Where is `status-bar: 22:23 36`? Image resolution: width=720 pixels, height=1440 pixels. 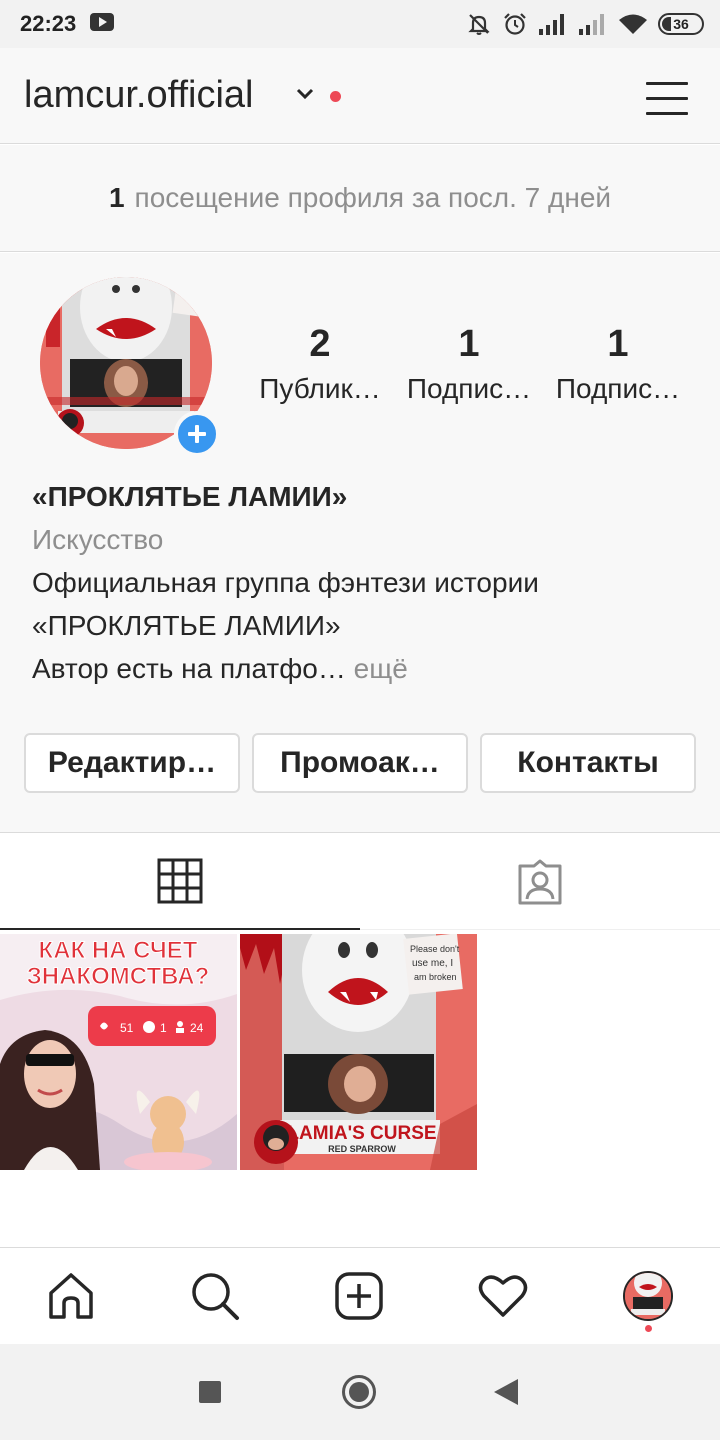 status-bar: 22:23 36 is located at coordinates (360, 24).